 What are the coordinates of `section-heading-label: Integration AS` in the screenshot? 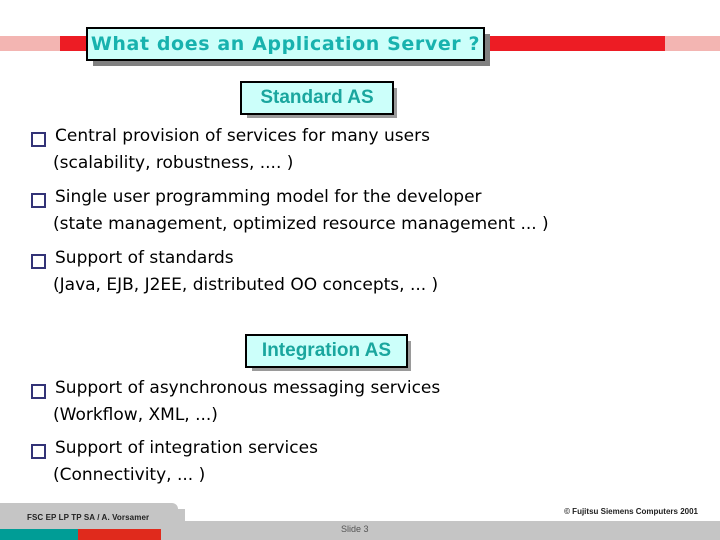 It's located at (326, 350).